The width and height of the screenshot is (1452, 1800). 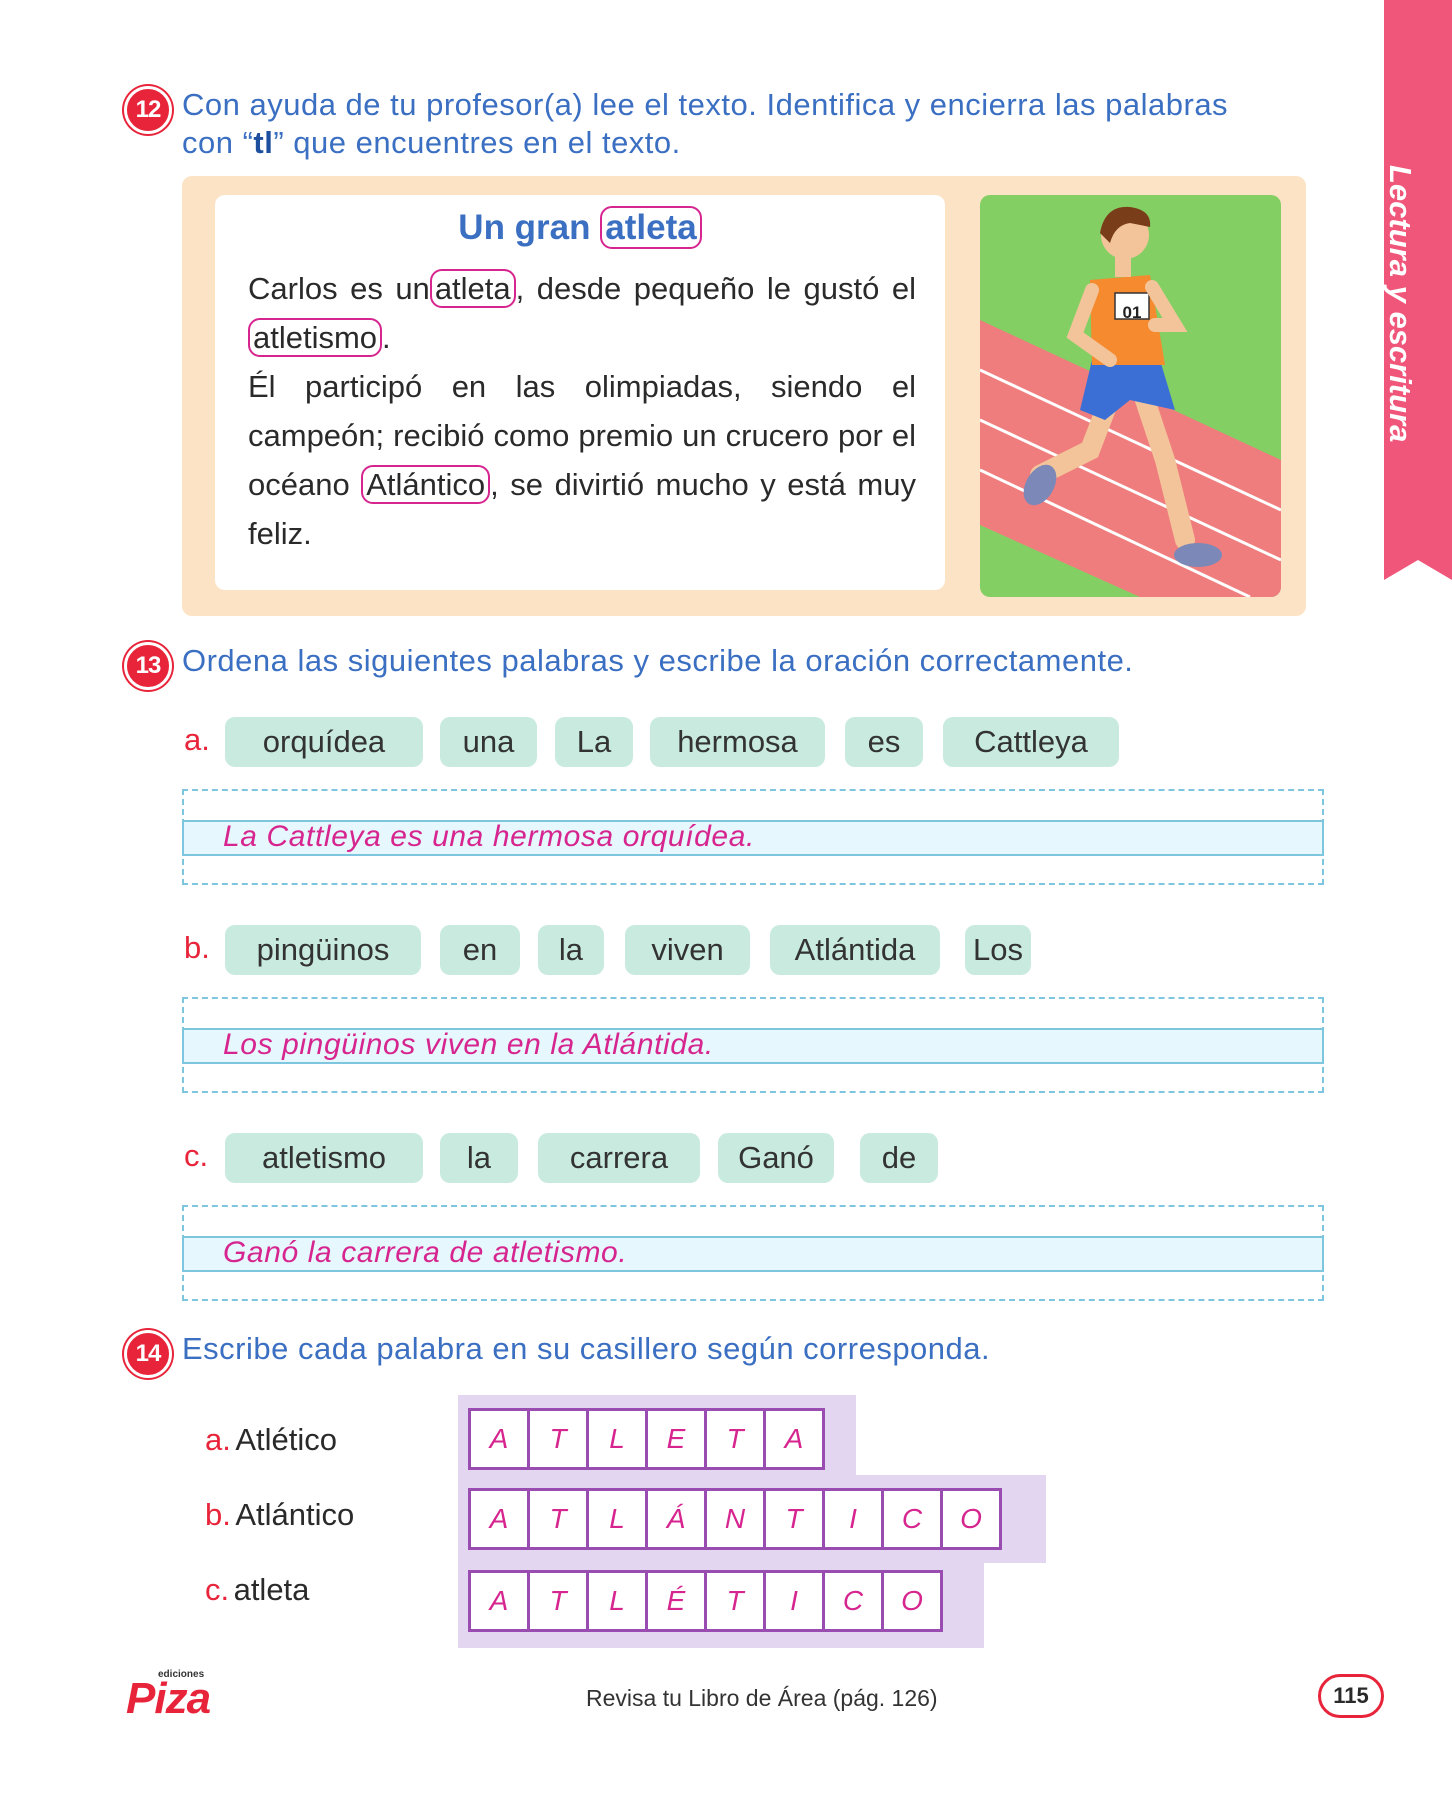 I want to click on letter-grid-1: A T L E T A, so click(x=646, y=1439).